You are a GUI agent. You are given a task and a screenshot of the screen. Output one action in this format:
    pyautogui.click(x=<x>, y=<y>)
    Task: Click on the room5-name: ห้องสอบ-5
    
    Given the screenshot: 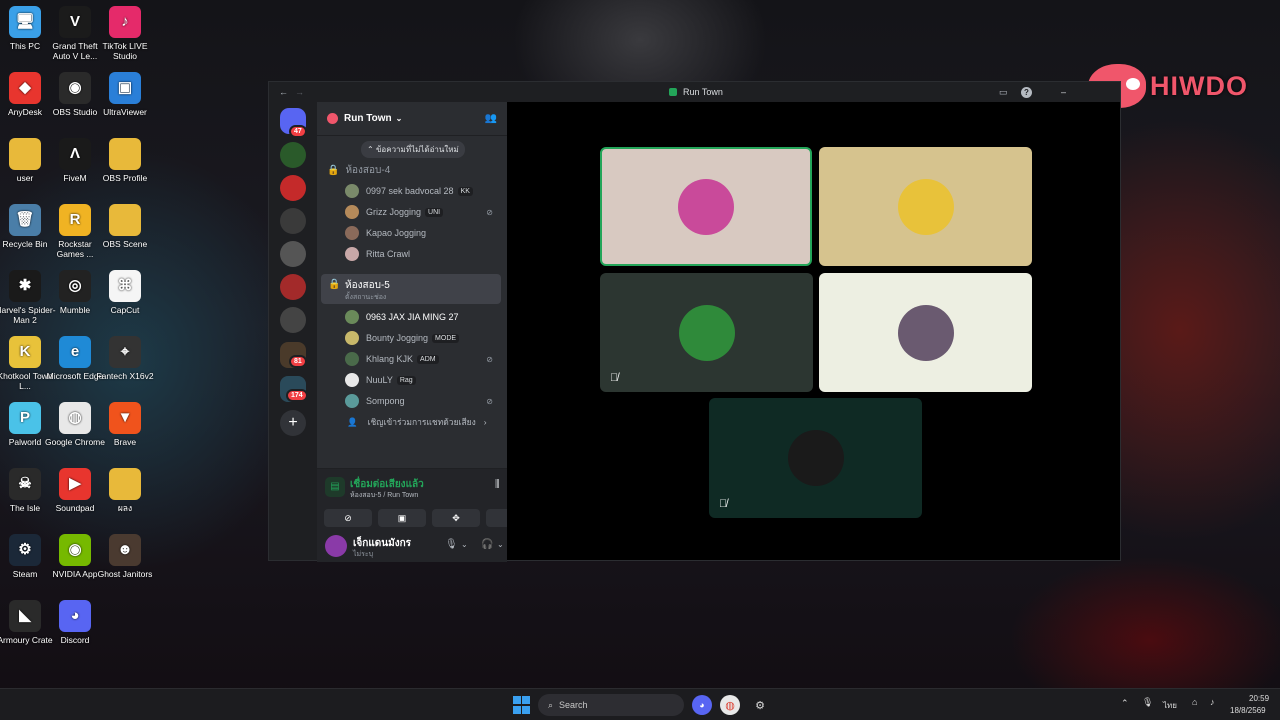 What is the action you would take?
    pyautogui.click(x=367, y=285)
    